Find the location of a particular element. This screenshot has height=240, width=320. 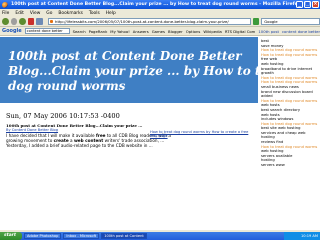

menu-file: File is located at coordinates (5, 13).